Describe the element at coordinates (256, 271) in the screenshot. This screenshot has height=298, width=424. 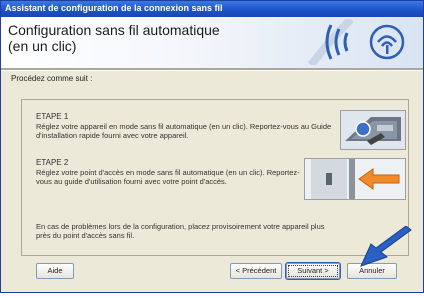
I see `back-button: < Précédent` at that location.